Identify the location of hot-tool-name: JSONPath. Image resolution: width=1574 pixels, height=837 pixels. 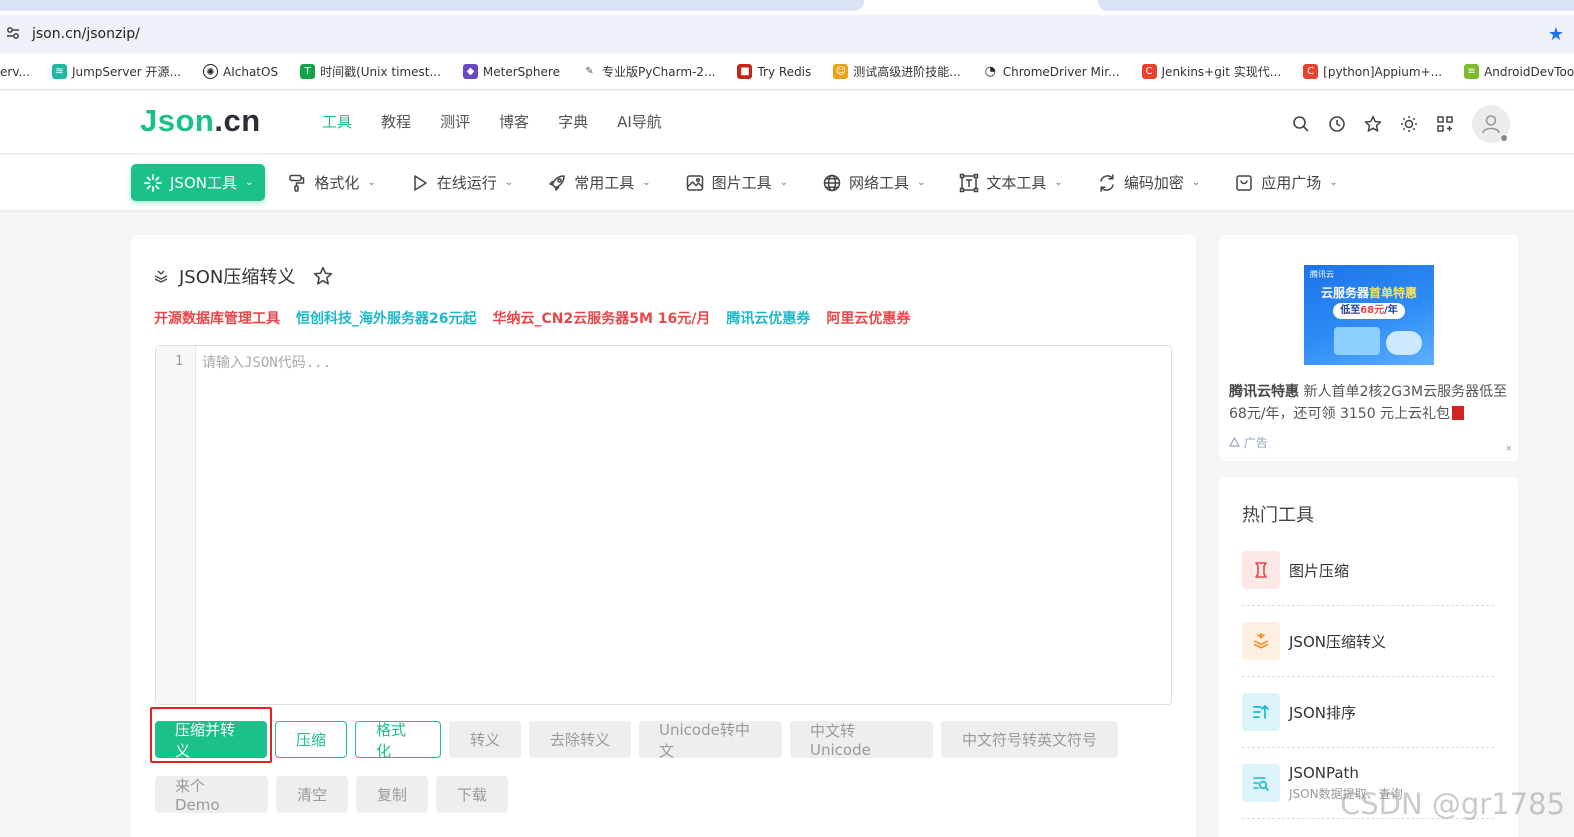
(1324, 773).